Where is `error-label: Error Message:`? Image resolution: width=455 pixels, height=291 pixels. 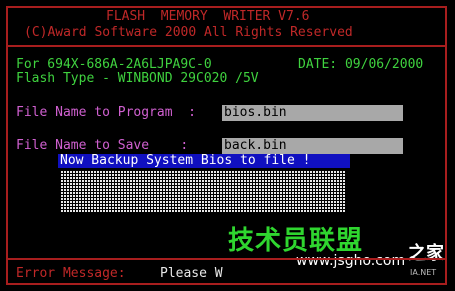 error-label: Error Message: is located at coordinates (71, 273).